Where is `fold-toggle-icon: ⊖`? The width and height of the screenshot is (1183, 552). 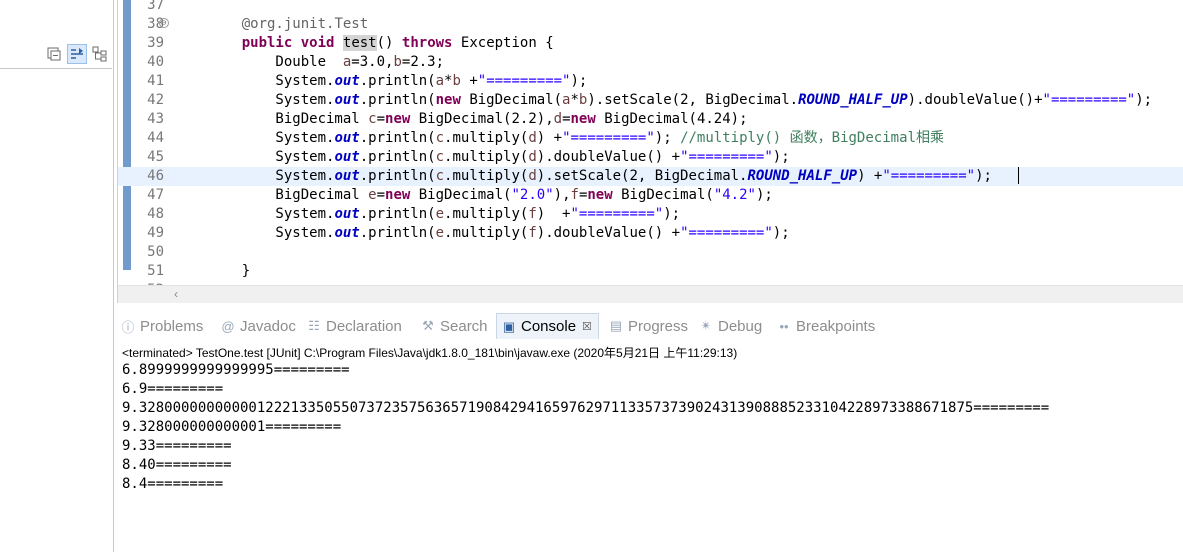 fold-toggle-icon: ⊖ is located at coordinates (164, 23).